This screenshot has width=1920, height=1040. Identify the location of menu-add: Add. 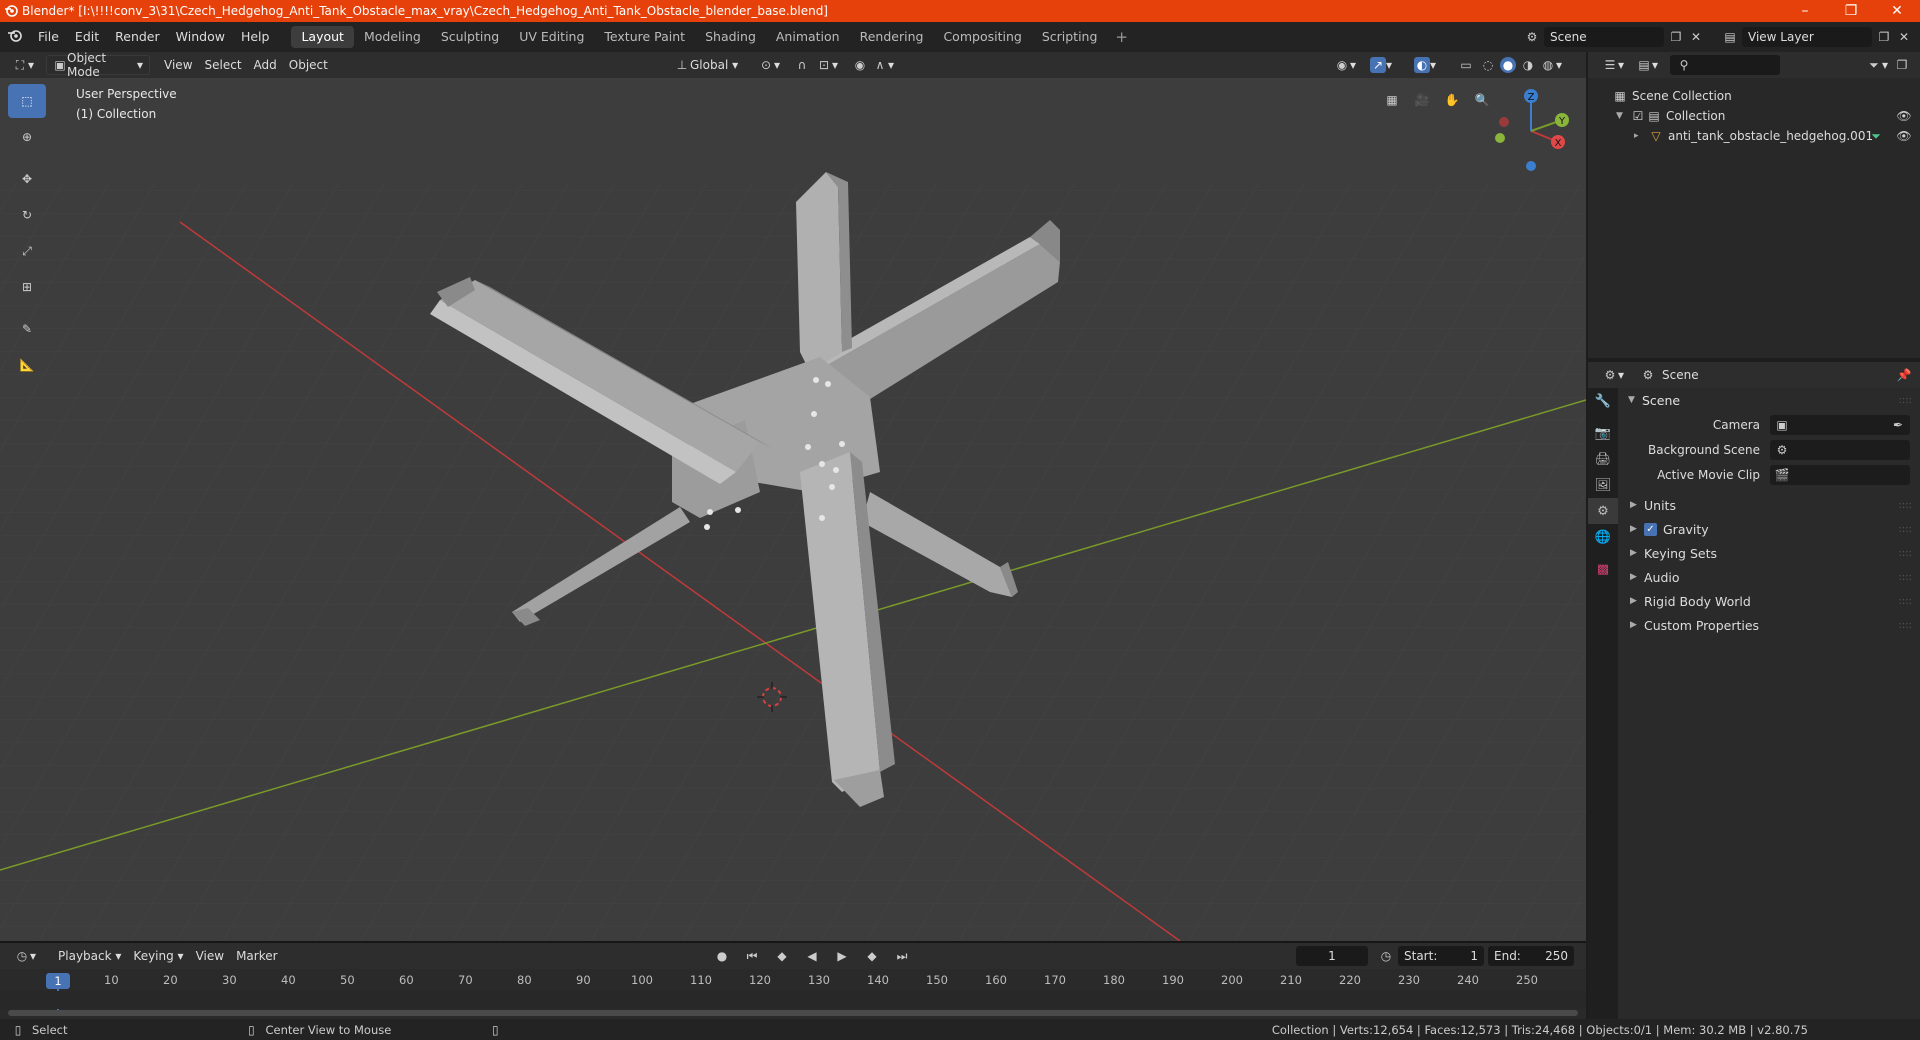
(265, 65).